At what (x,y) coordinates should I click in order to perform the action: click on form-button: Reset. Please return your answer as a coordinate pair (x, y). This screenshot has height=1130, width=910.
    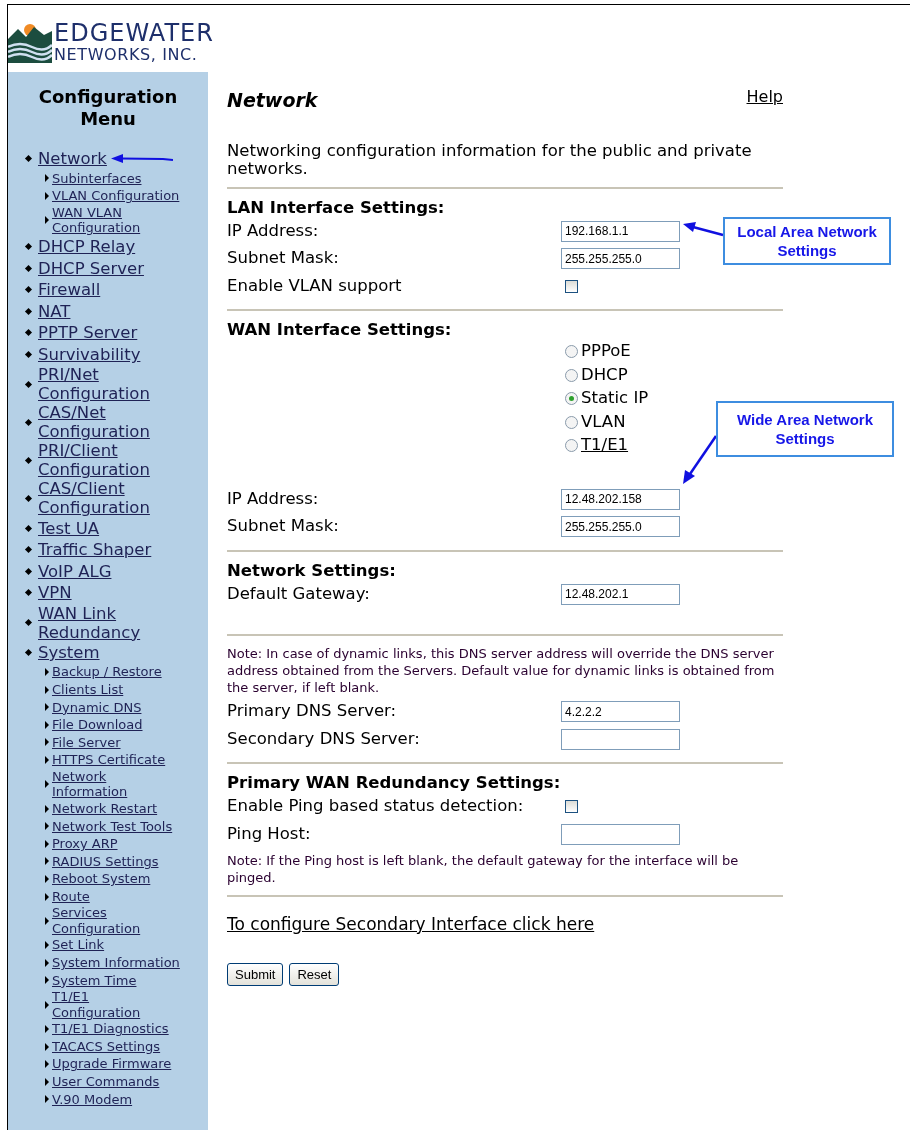
    Looking at the image, I should click on (314, 974).